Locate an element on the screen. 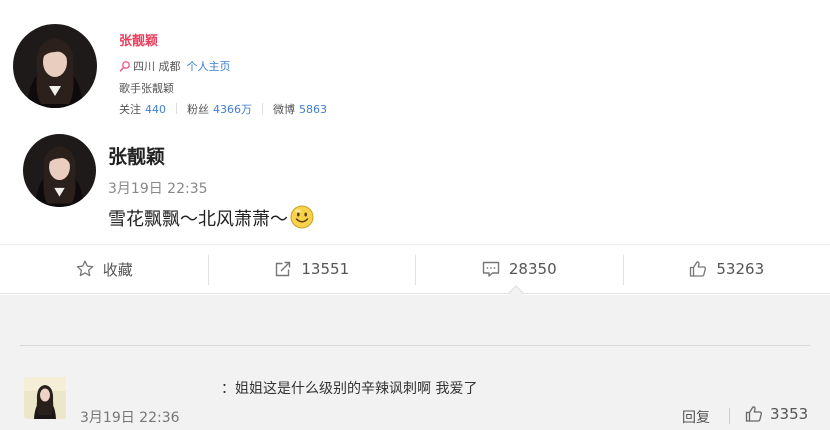  profile-location: 四川 成都 is located at coordinates (157, 66).